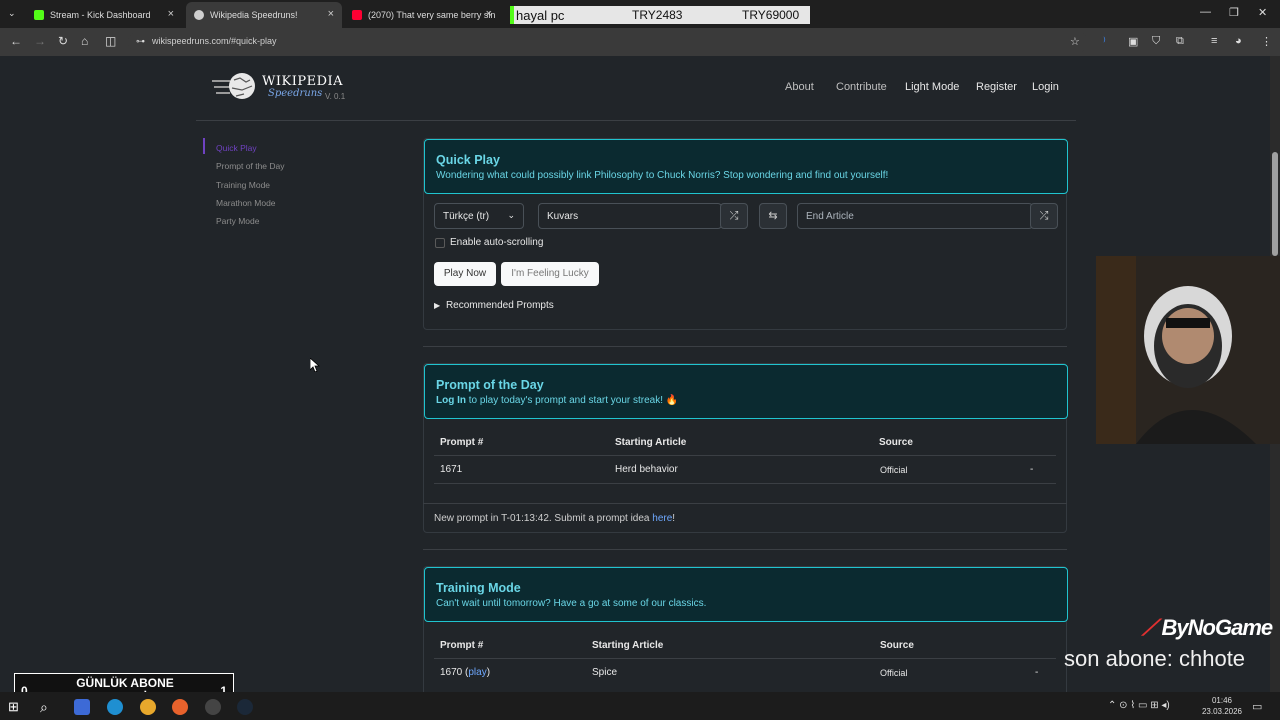  Describe the element at coordinates (1076, 41) in the screenshot. I see `star-icon: ☆` at that location.